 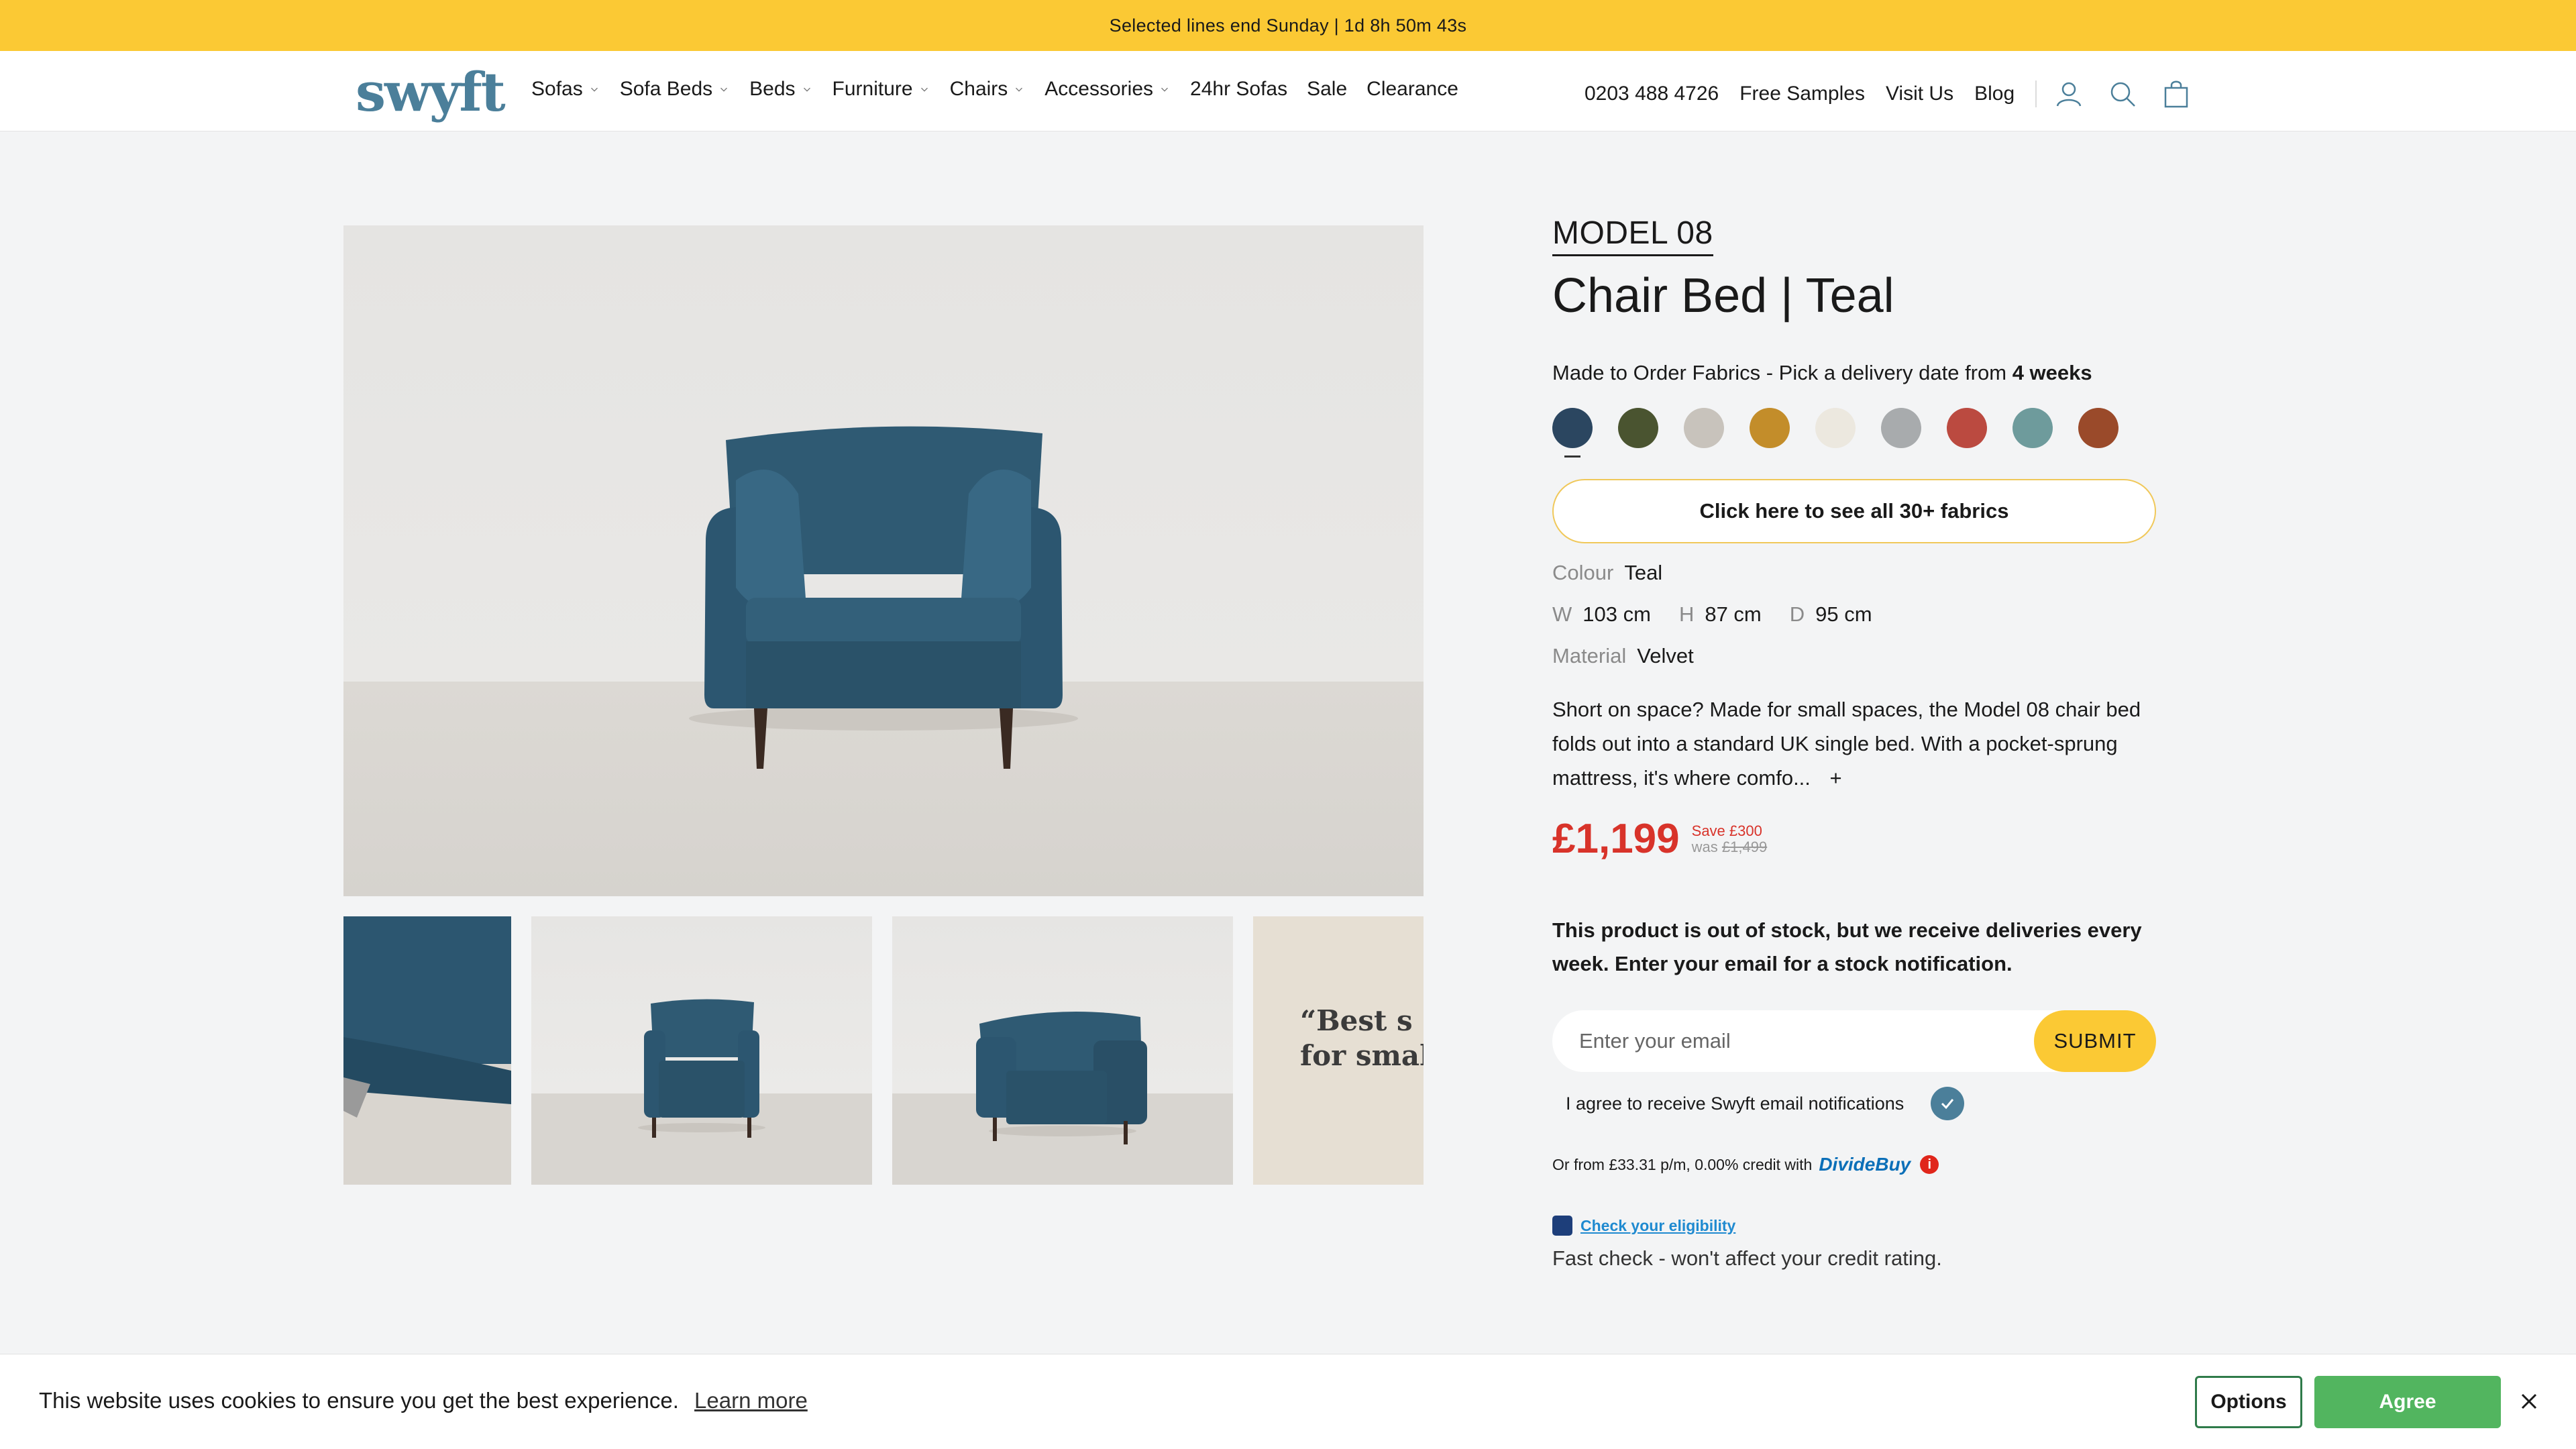 What do you see at coordinates (1061, 1078) in the screenshot?
I see `chair-angle-thumb` at bounding box center [1061, 1078].